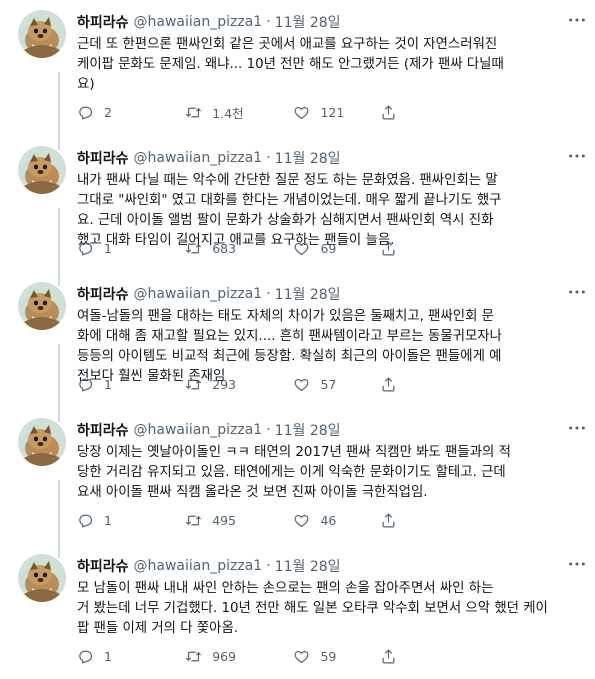  I want to click on retweet-count: 293, so click(224, 384).